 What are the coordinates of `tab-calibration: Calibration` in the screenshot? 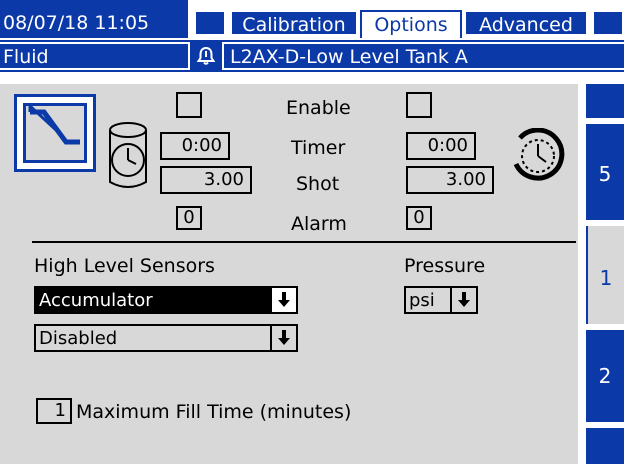 It's located at (294, 23).